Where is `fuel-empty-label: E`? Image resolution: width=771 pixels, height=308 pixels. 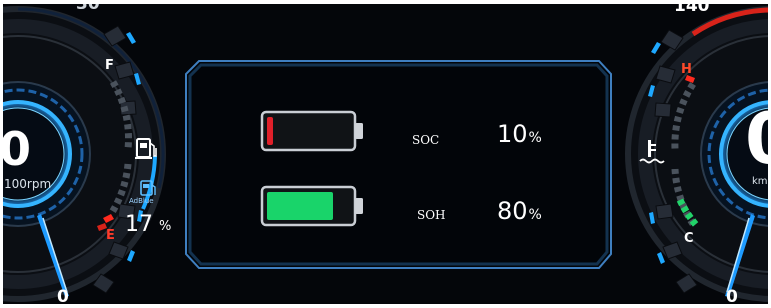 fuel-empty-label: E is located at coordinates (110, 235).